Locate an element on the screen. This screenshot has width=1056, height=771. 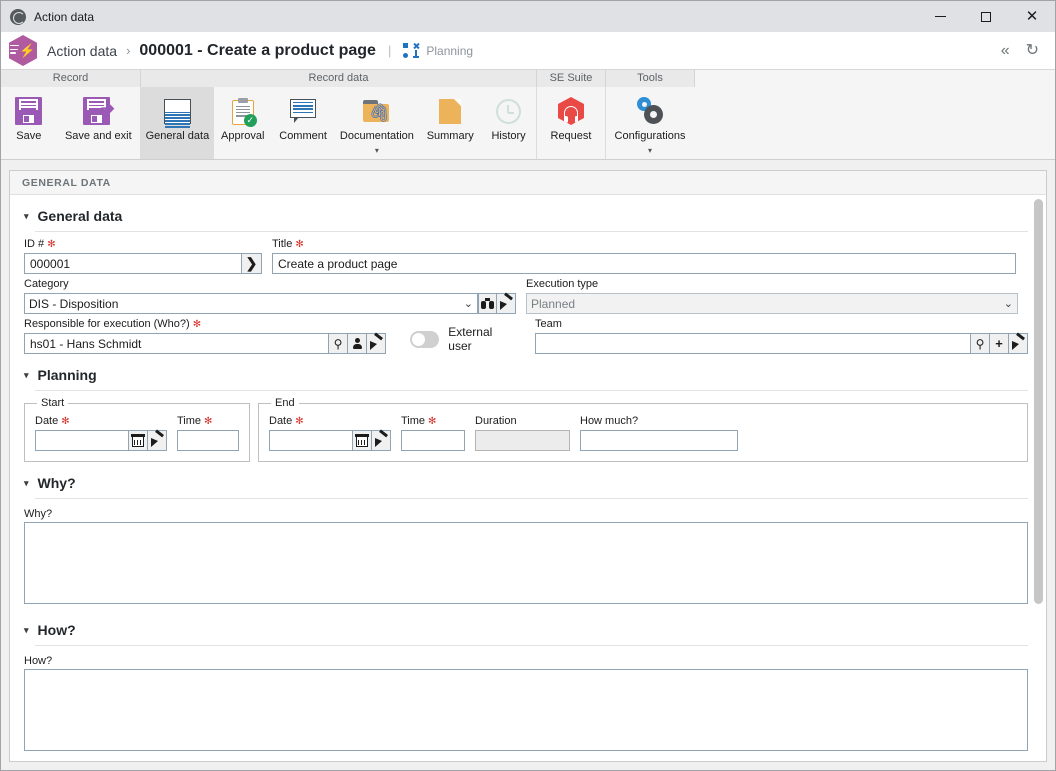
title-input is located at coordinates (644, 263).